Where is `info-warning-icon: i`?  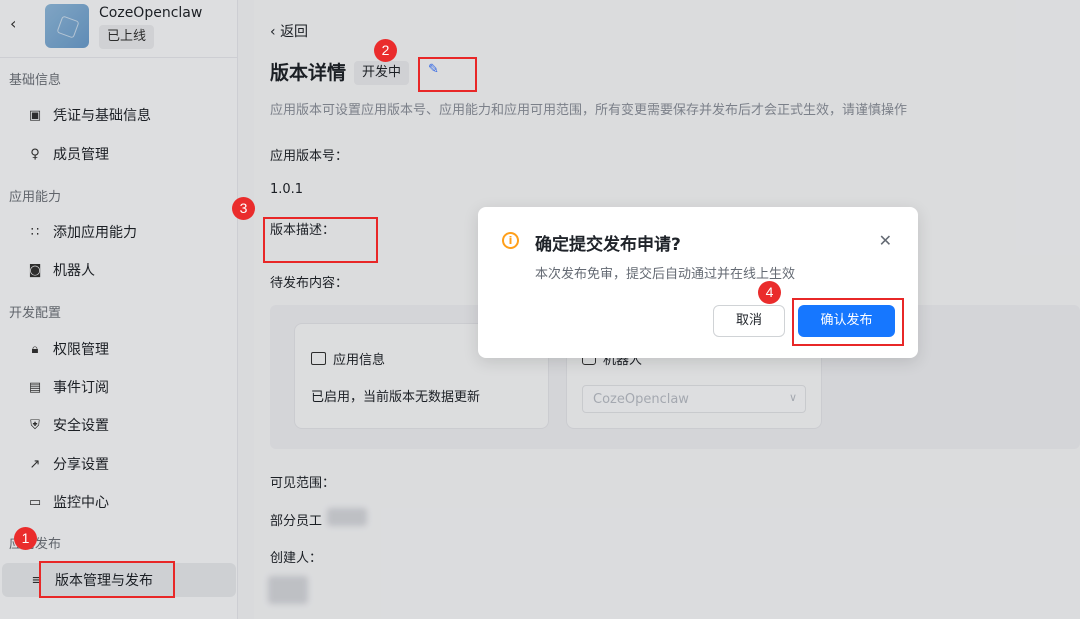 info-warning-icon: i is located at coordinates (510, 240).